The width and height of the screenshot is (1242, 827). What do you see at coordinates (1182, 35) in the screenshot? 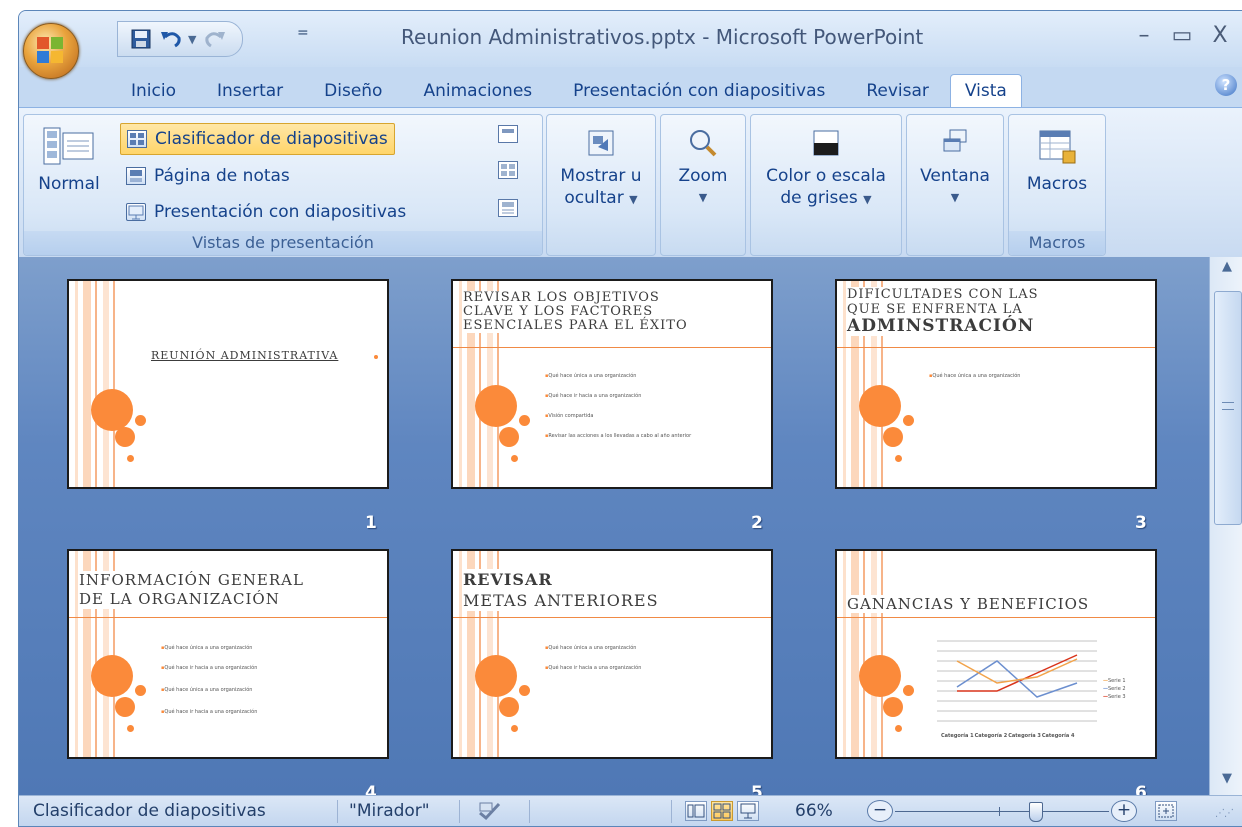
I see `maximize-button: ▭` at bounding box center [1182, 35].